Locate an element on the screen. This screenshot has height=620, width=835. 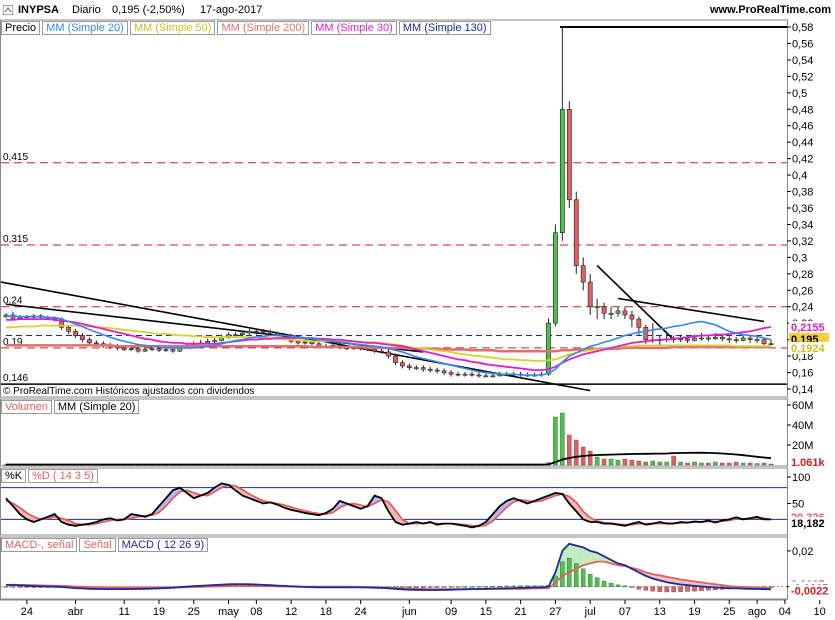
x-tick-label: 21 is located at coordinates (521, 612).